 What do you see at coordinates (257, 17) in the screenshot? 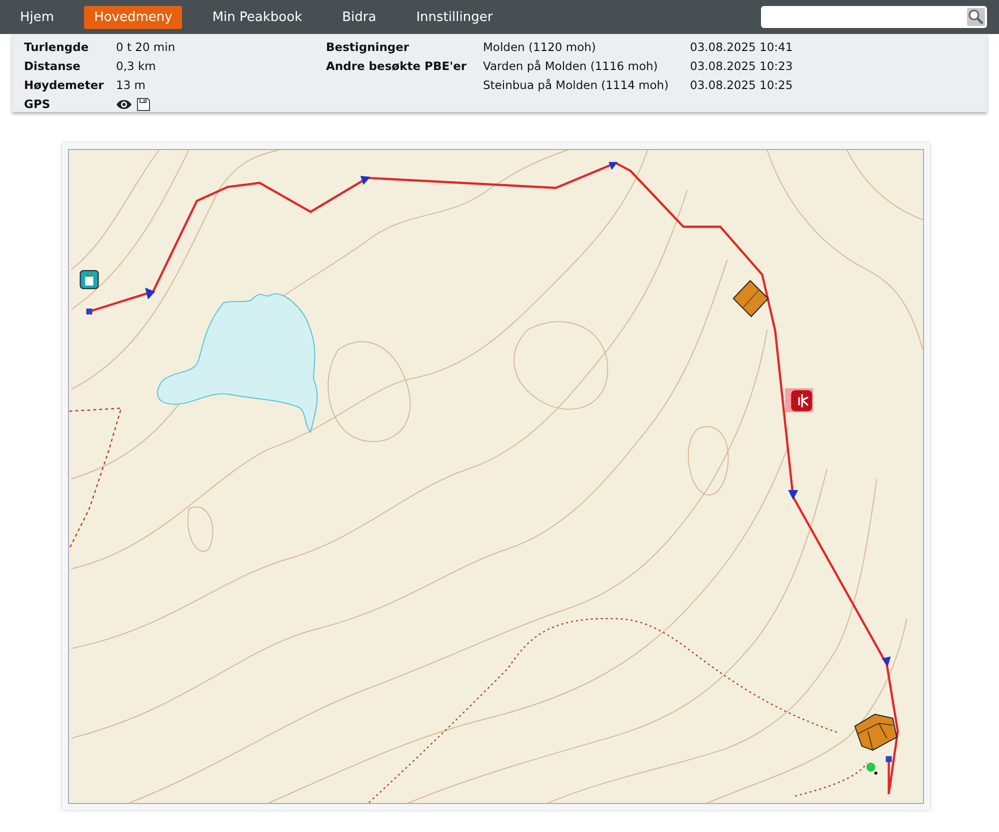
I see `nav-tab: Min Peakbook` at bounding box center [257, 17].